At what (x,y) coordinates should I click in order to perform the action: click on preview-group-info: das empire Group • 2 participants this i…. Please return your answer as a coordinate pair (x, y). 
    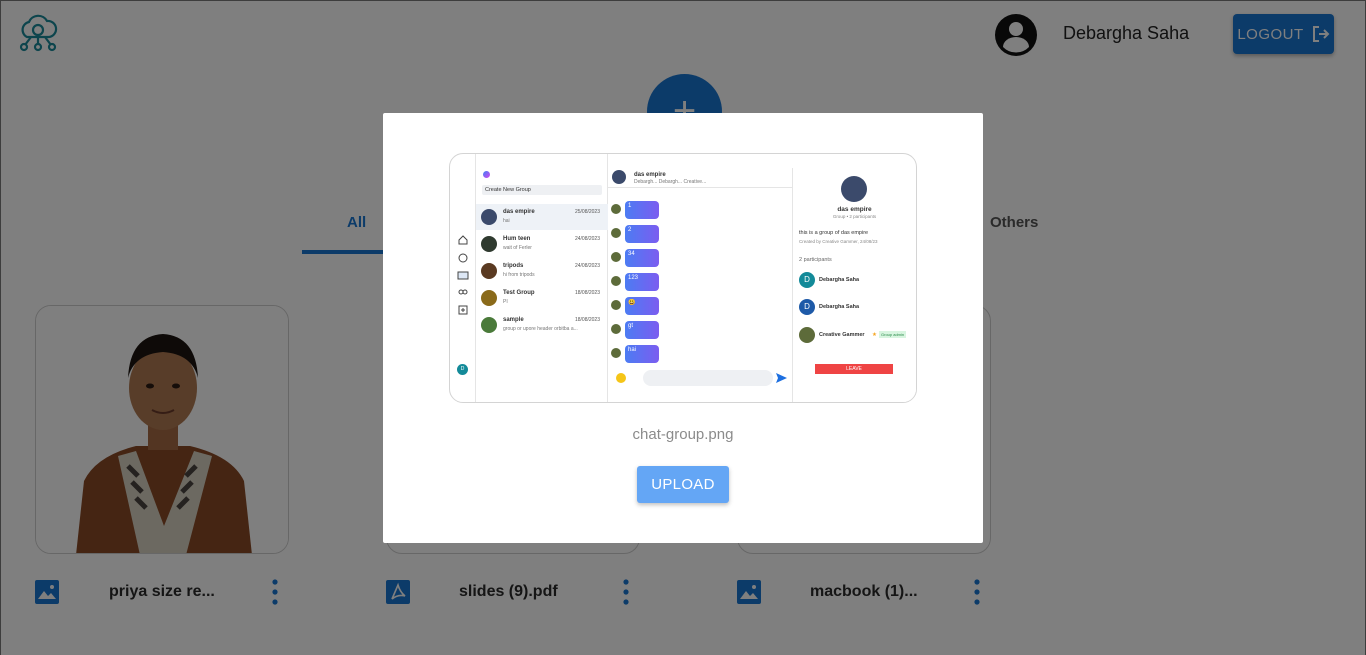
    Looking at the image, I should click on (854, 285).